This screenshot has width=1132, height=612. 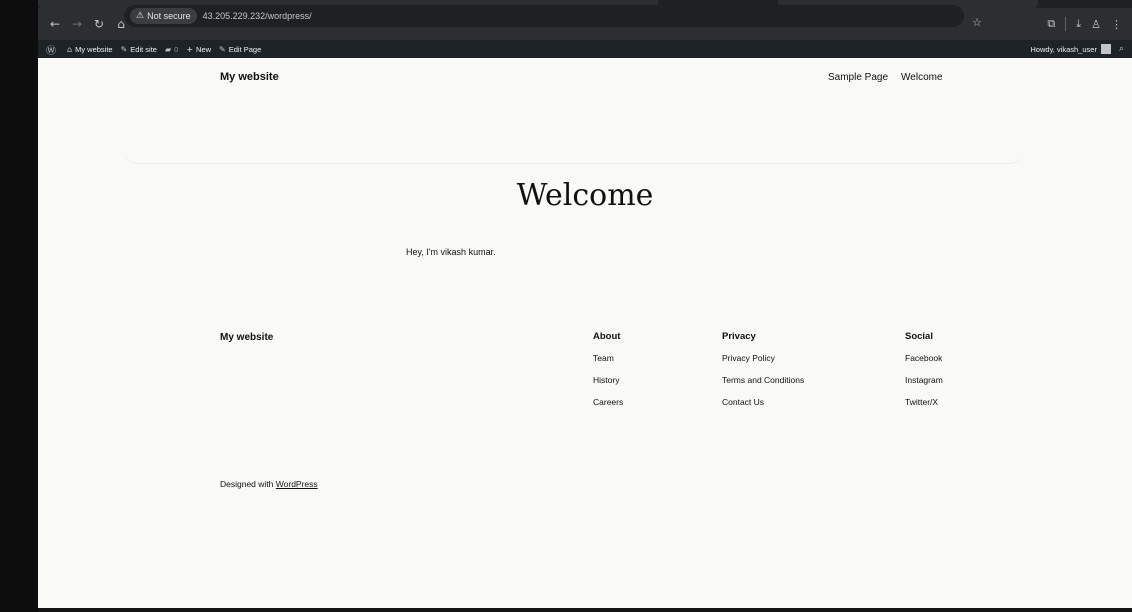 What do you see at coordinates (70, 49) in the screenshot?
I see `dashboard-icon: ⌂` at bounding box center [70, 49].